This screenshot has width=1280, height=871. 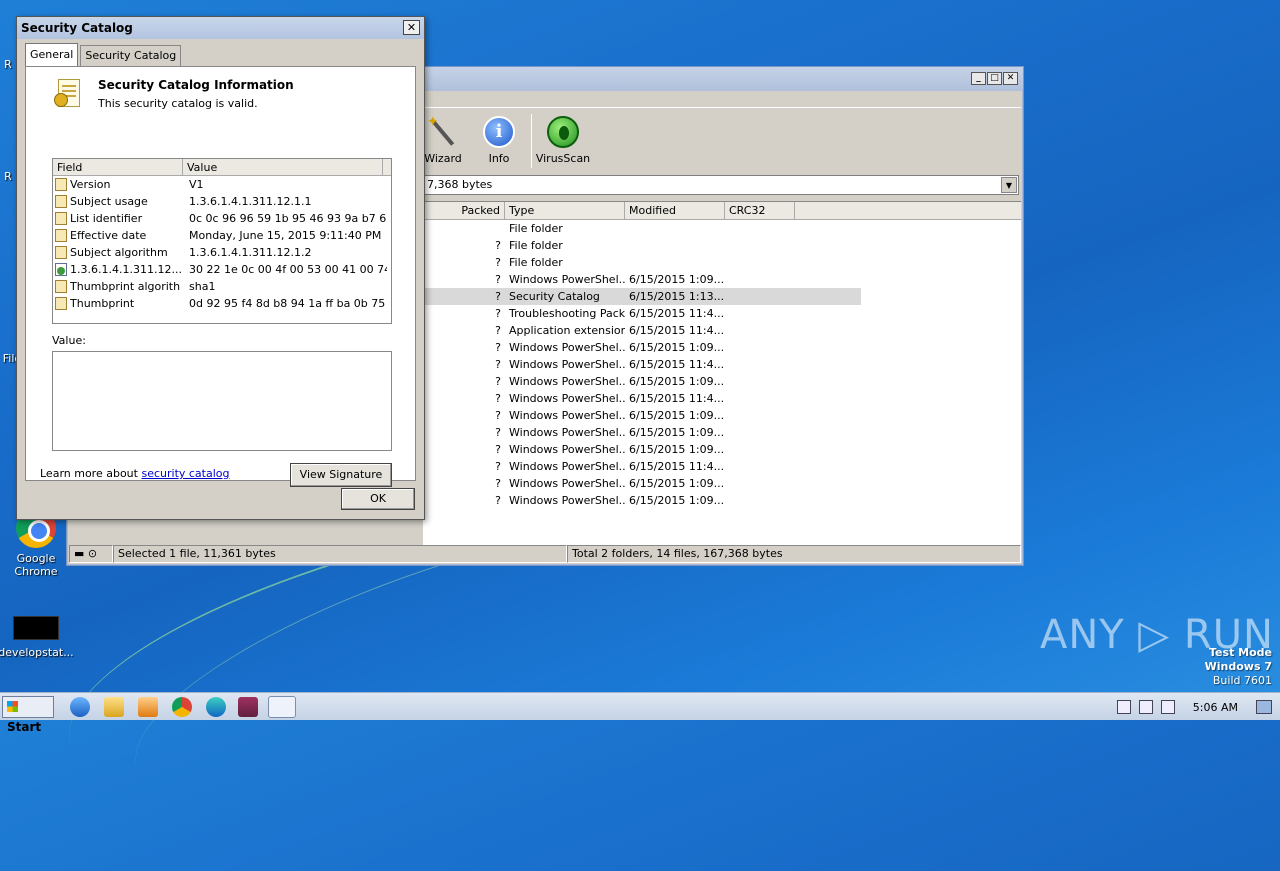 I want to click on field-row: Subject usage 1.3.6.1.4.1.311.12.1.1, so click(x=222, y=201).